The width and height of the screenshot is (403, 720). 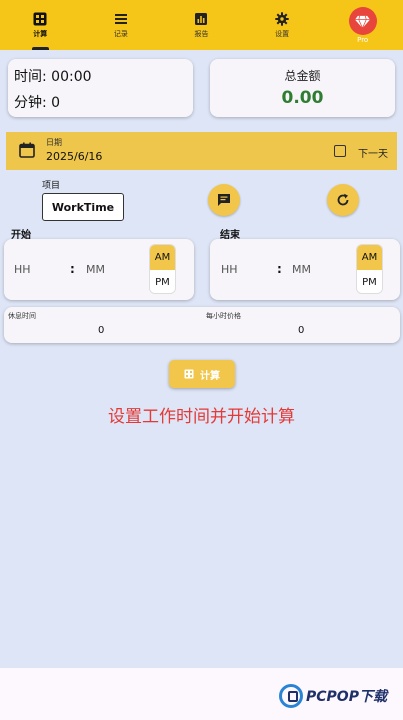 I want to click on next-day-label: 下一天, so click(x=373, y=154).